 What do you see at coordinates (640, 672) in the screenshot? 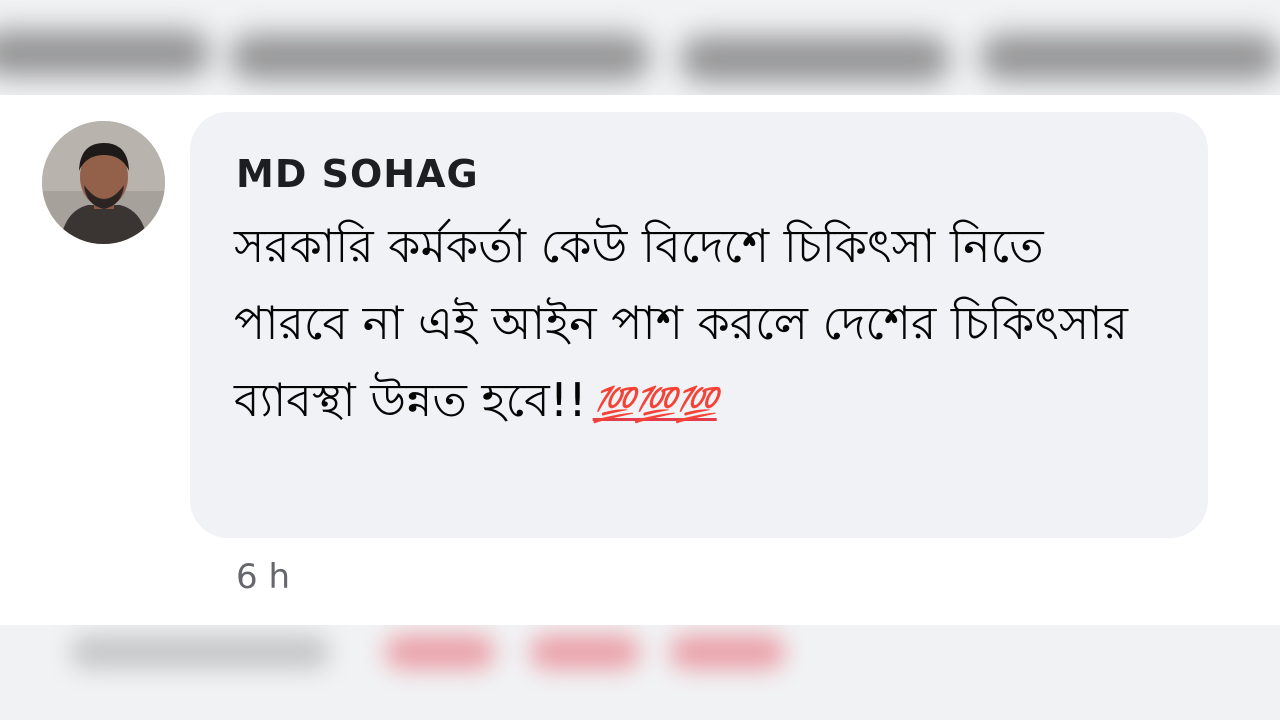
I see `blurred-next-content` at bounding box center [640, 672].